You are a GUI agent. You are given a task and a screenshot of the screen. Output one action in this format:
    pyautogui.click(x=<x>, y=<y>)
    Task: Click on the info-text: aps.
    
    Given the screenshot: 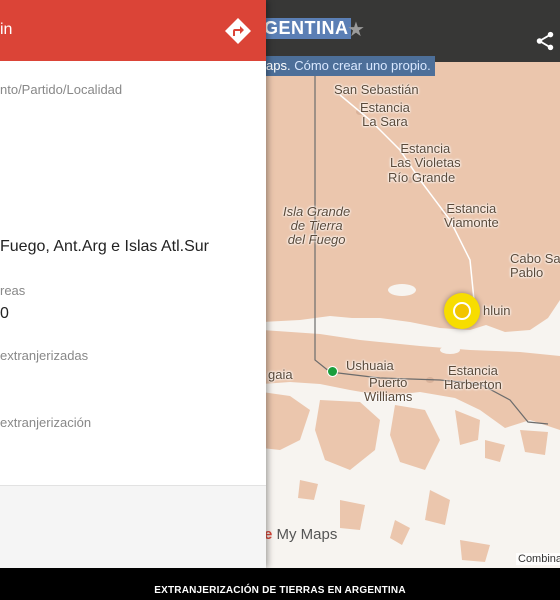 What is the action you would take?
    pyautogui.click(x=278, y=65)
    